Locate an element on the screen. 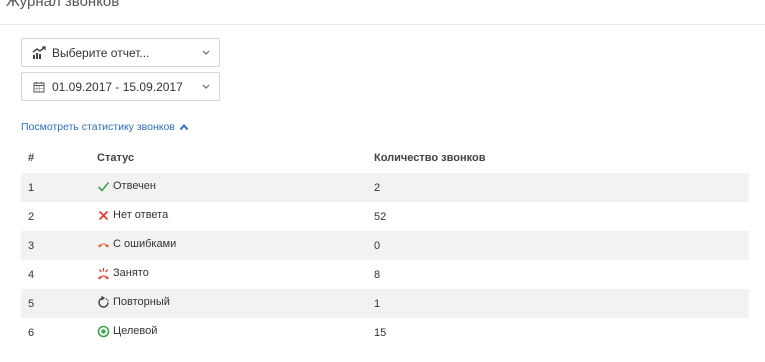  row-count: 15 is located at coordinates (380, 332).